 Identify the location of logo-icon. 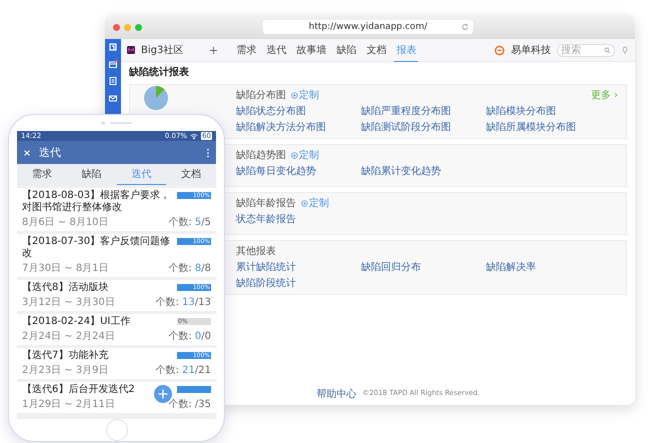
(113, 47).